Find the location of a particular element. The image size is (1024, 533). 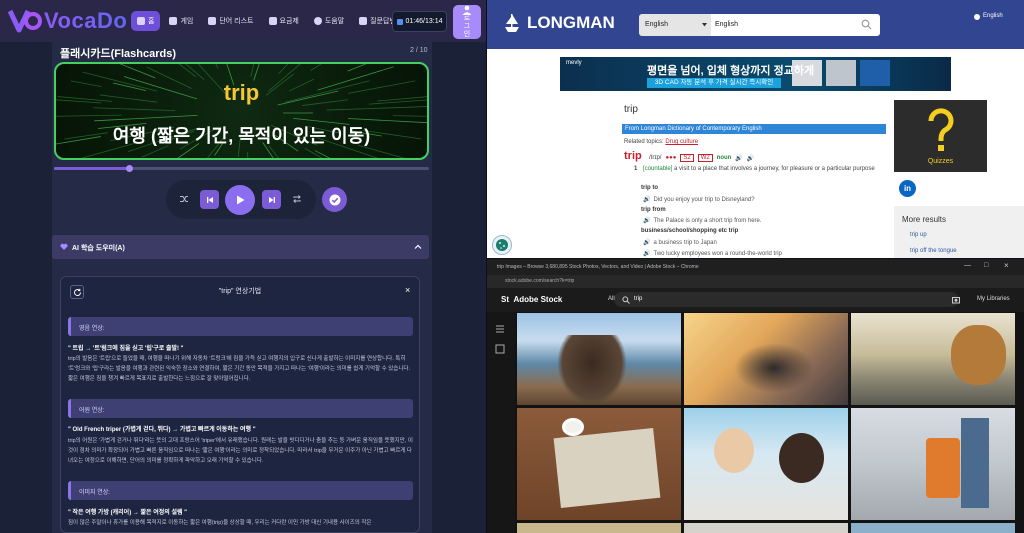

home-icon is located at coordinates (141, 21).